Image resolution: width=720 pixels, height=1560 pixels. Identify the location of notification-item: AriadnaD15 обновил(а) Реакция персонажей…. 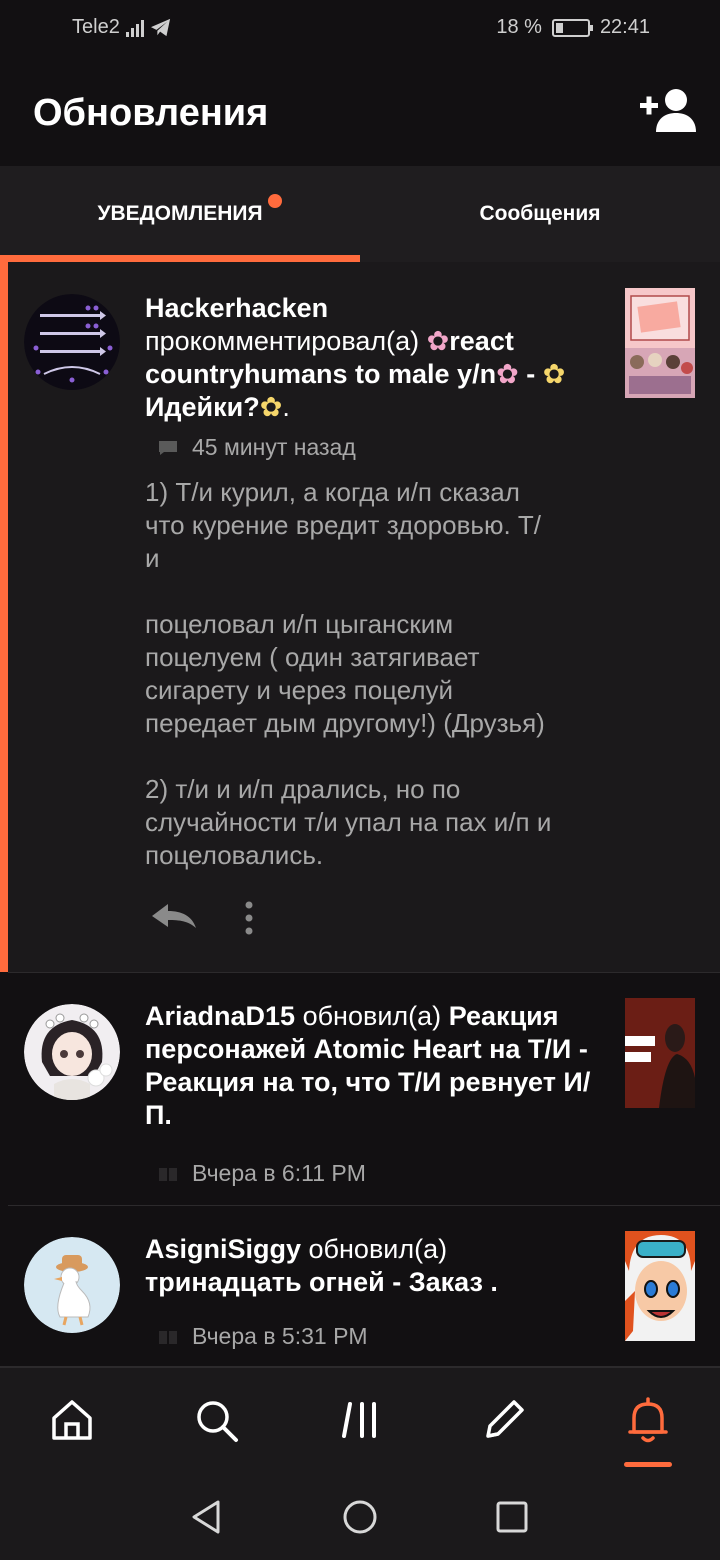
(360, 1088).